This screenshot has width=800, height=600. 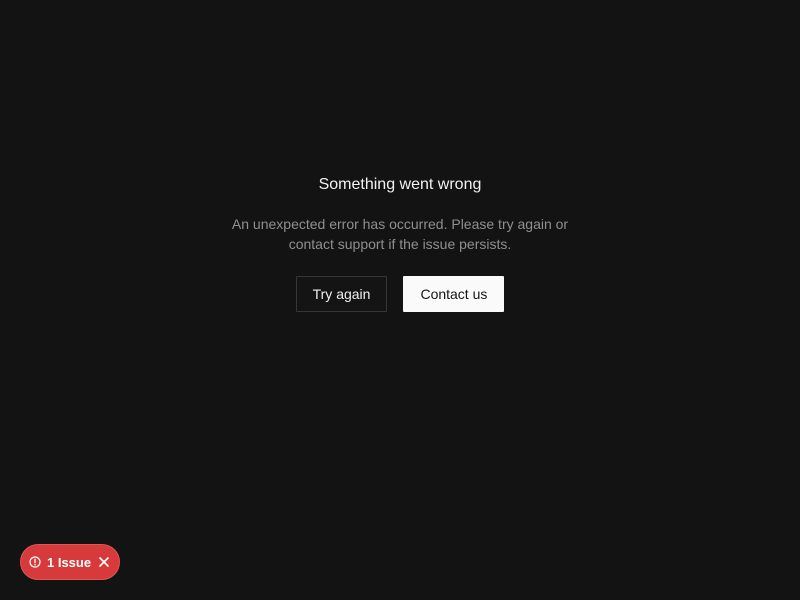 What do you see at coordinates (400, 184) in the screenshot?
I see `error-title: Something went wrong` at bounding box center [400, 184].